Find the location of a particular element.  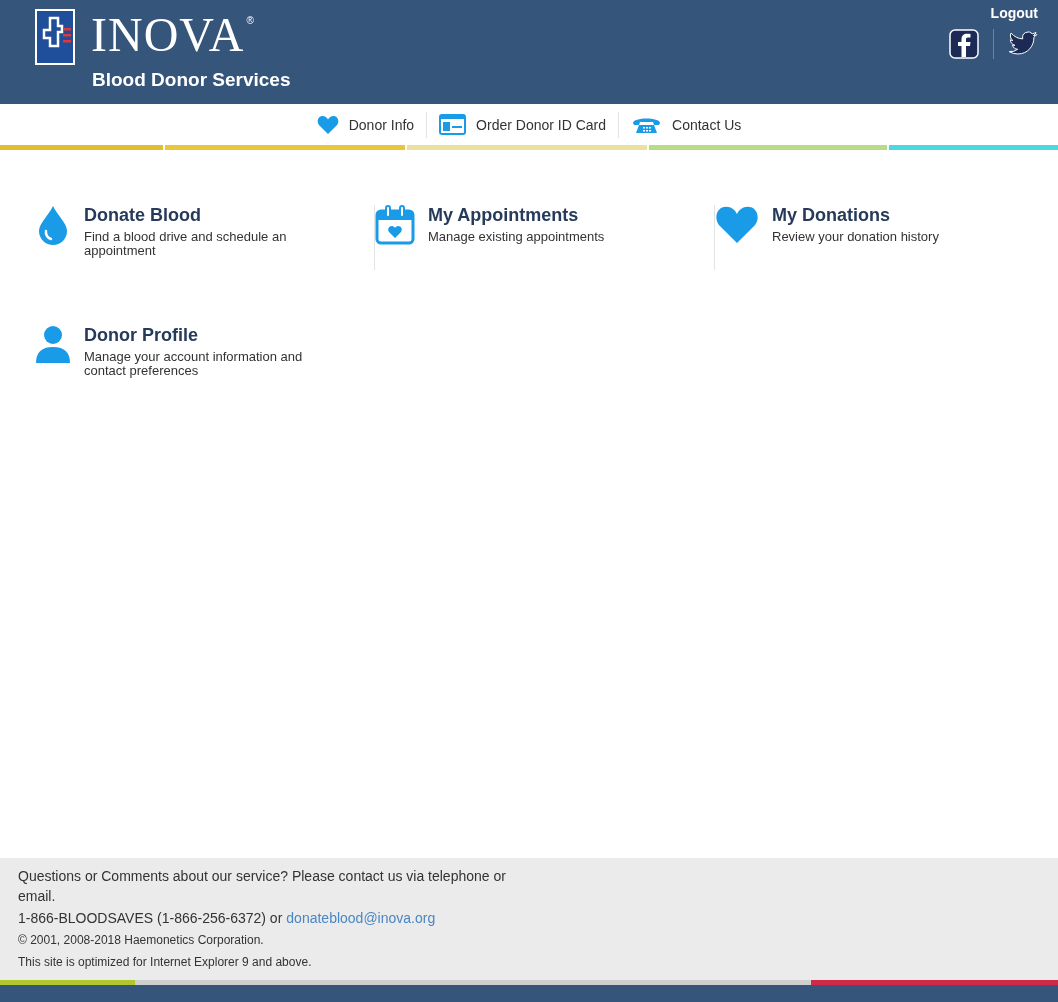

logo-cross-icon is located at coordinates (55, 37).